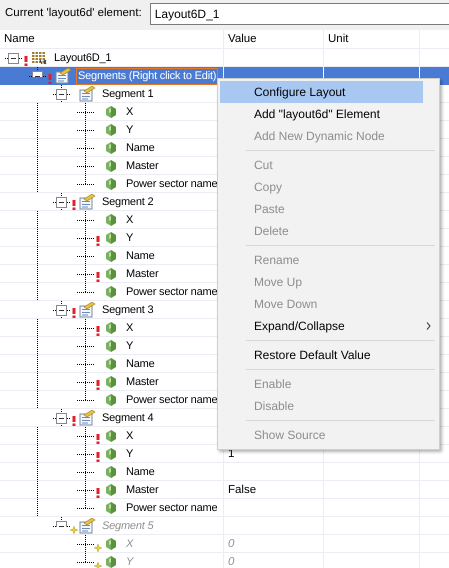 This screenshot has height=568, width=449. I want to click on tree-node-label: Segment 2, so click(128, 202).